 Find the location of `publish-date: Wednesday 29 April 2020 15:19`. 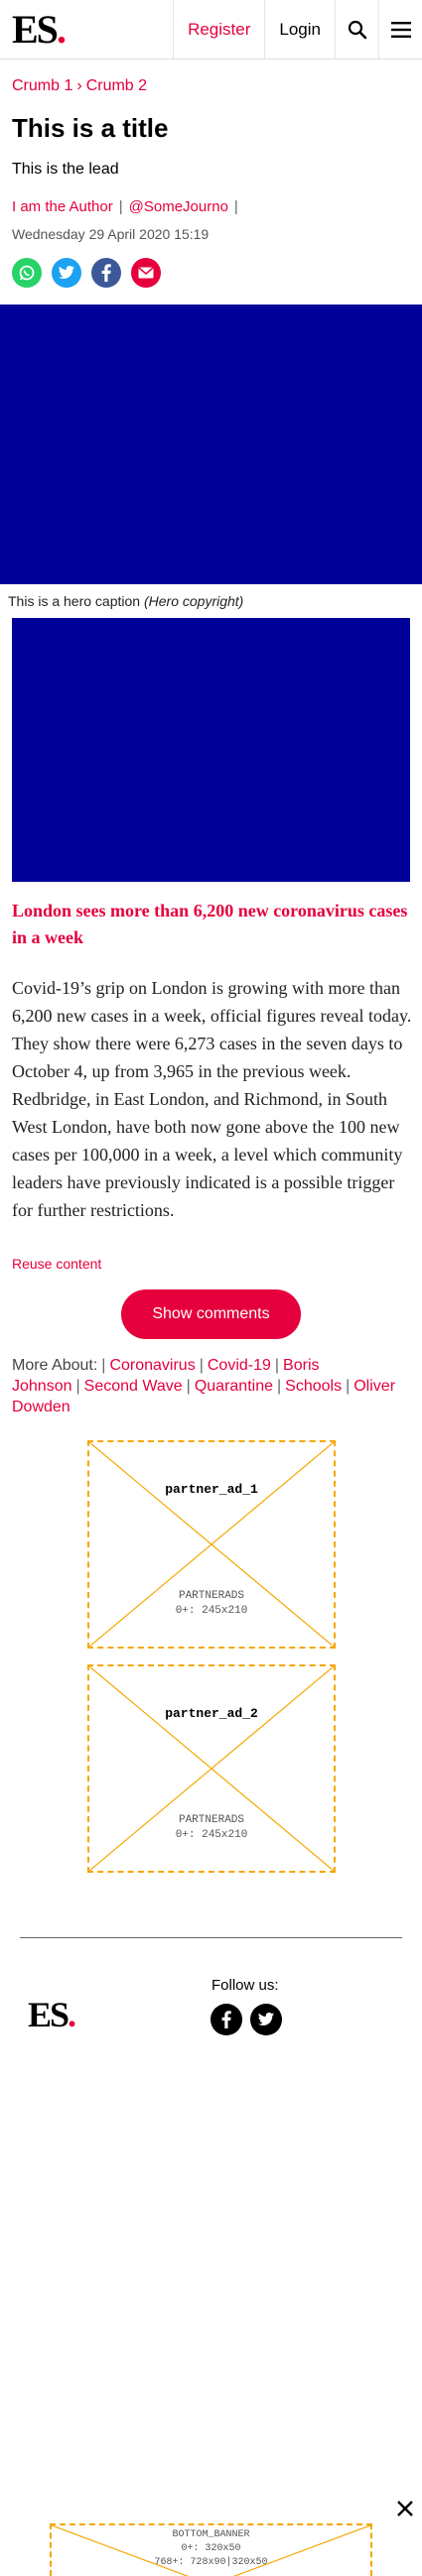

publish-date: Wednesday 29 April 2020 15:19 is located at coordinates (111, 234).